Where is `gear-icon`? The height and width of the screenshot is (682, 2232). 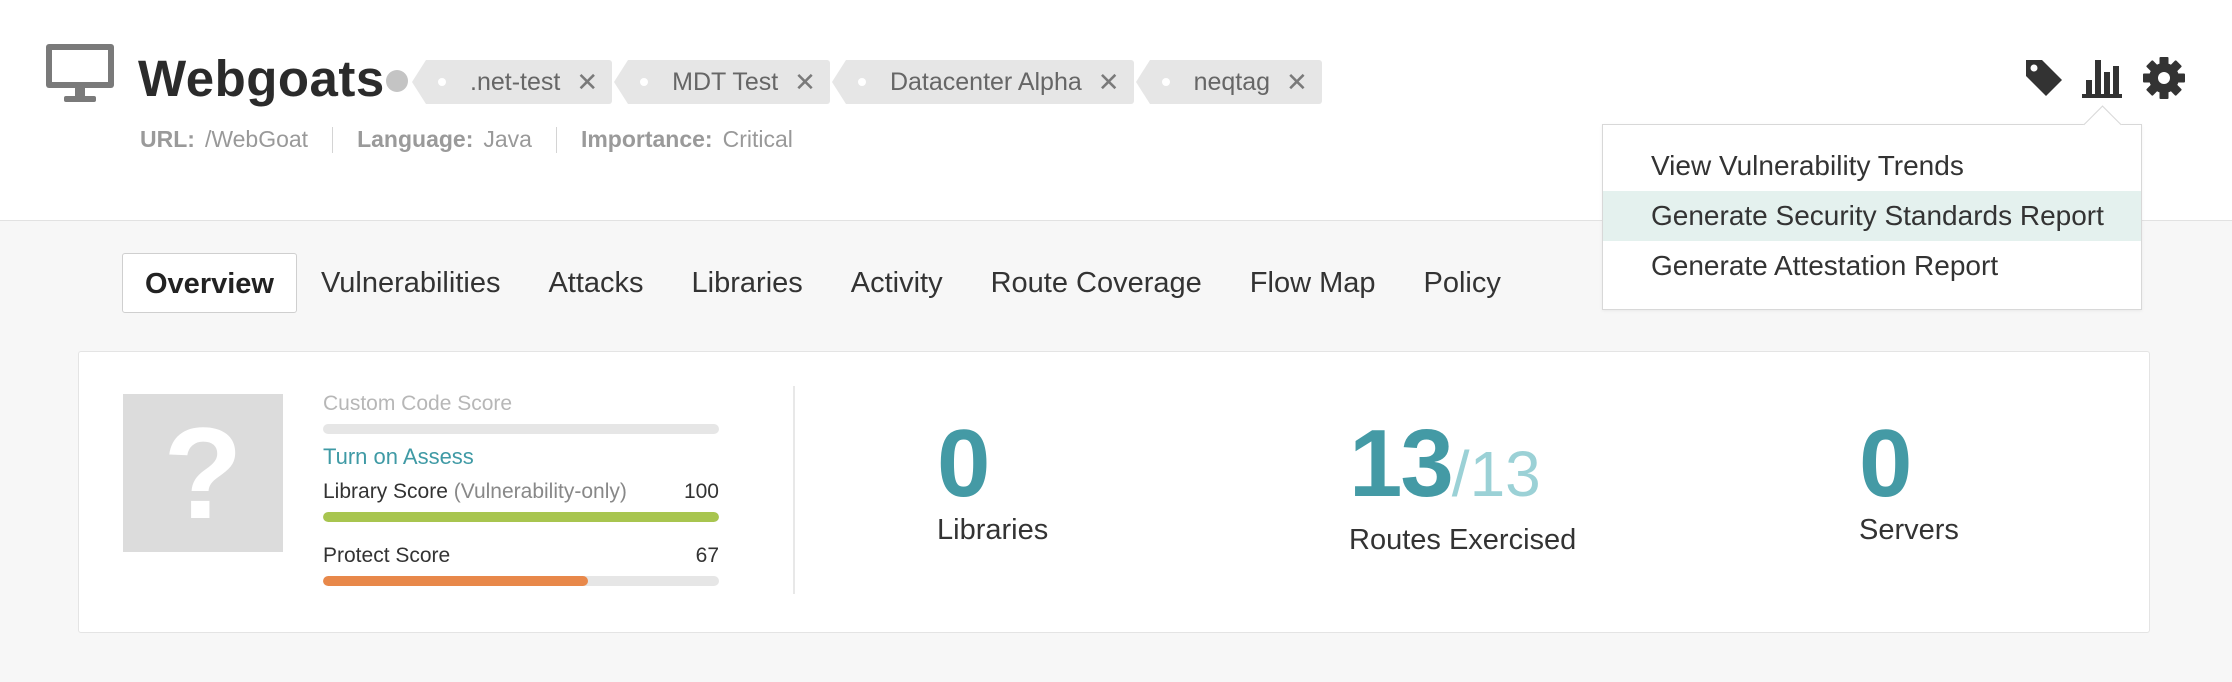 gear-icon is located at coordinates (2164, 78).